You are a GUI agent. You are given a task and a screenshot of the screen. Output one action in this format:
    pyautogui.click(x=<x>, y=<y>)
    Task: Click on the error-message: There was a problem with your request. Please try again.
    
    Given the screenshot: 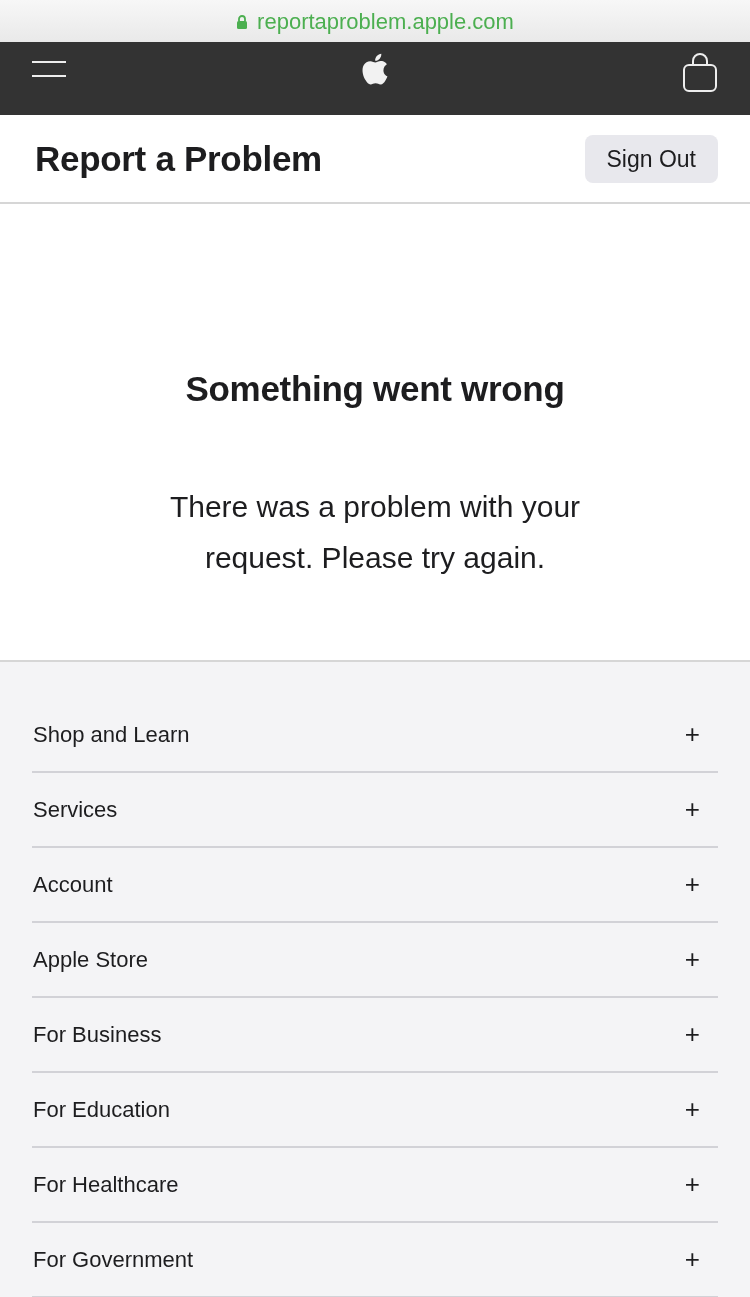 What is the action you would take?
    pyautogui.click(x=375, y=532)
    